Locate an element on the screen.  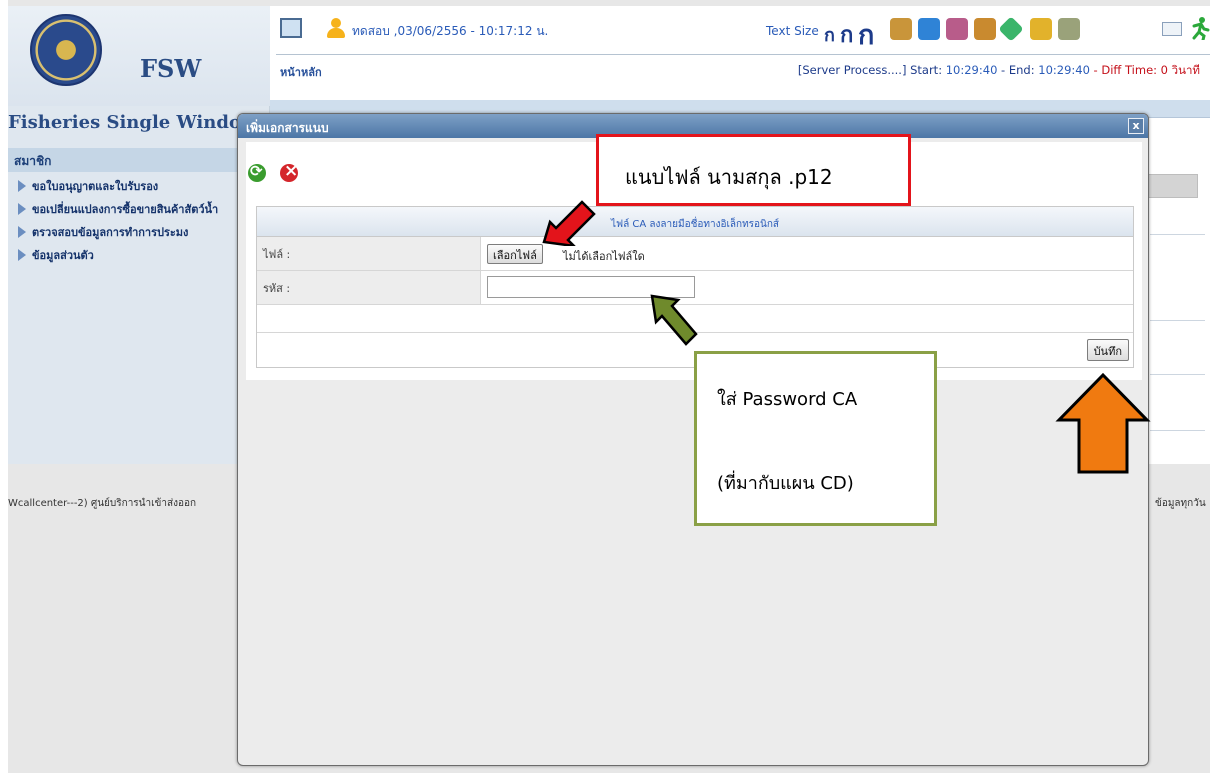
user-icon is located at coordinates (336, 29).